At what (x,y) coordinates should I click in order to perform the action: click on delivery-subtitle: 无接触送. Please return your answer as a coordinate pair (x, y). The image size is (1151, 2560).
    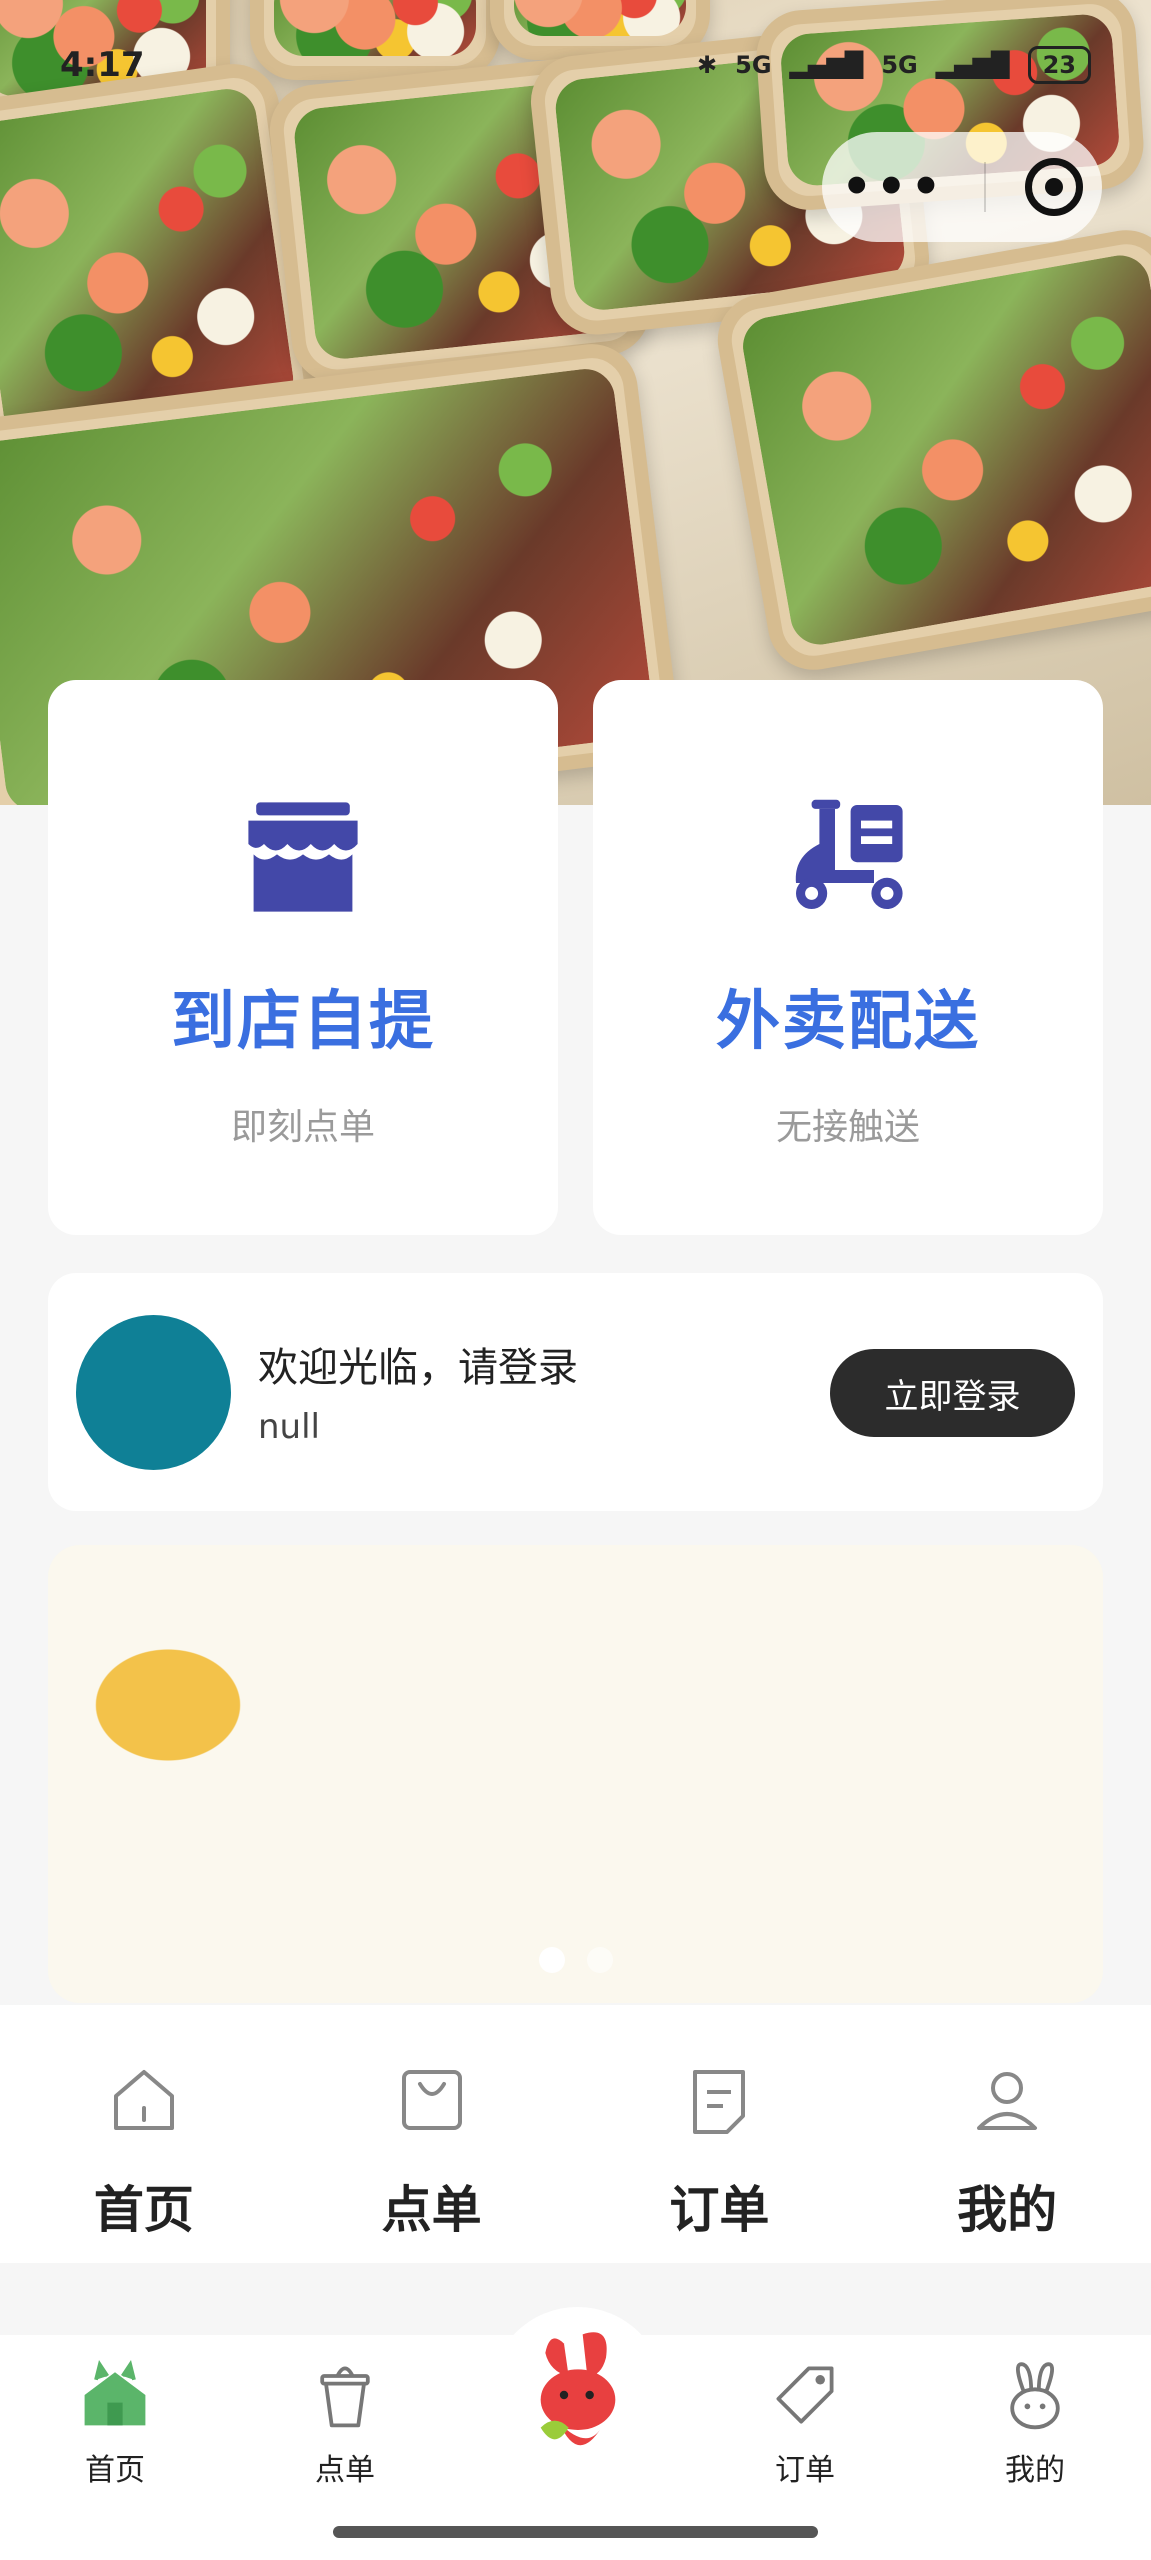
    Looking at the image, I should click on (847, 1127).